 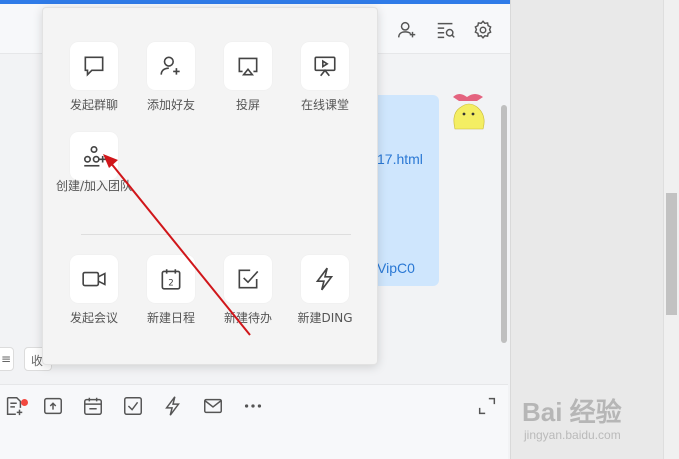 I want to click on right-scrollbar, so click(x=671, y=254).